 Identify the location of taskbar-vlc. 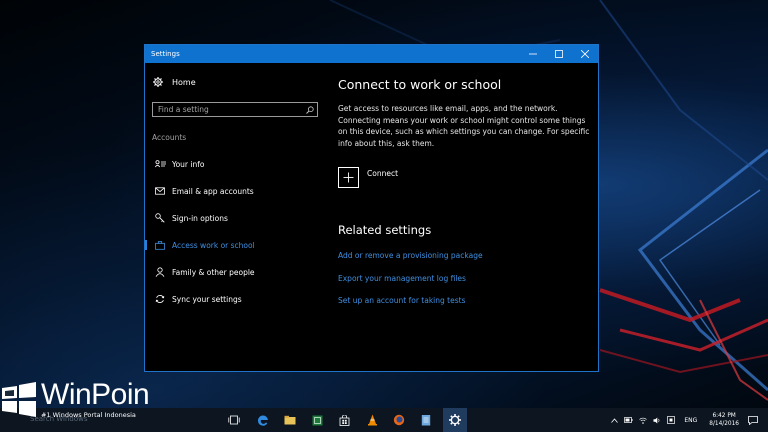
(372, 420).